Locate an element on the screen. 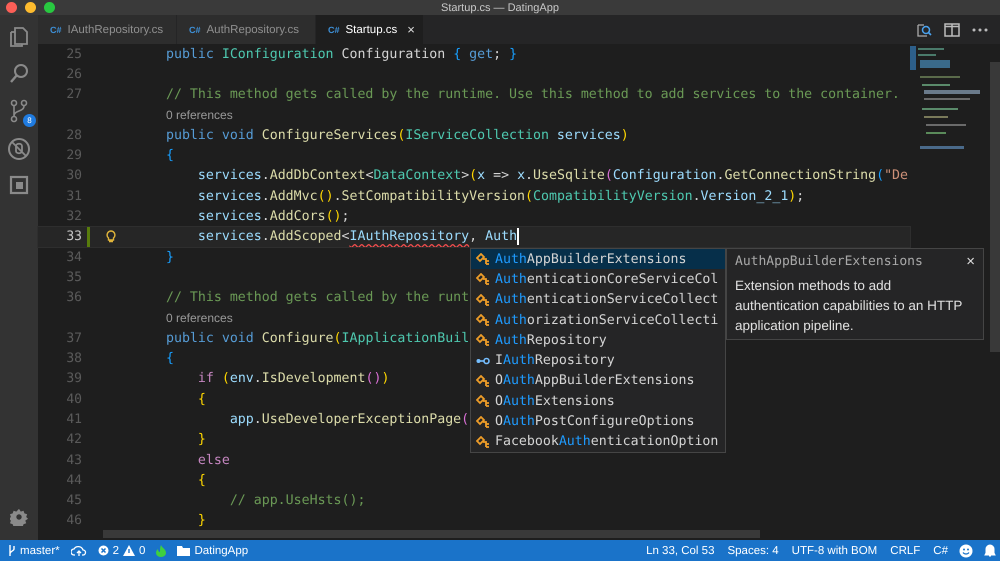 Image resolution: width=1000 pixels, height=561 pixels. code-line: services.AddScoped<IAuthRepository, Auth is located at coordinates (357, 236).